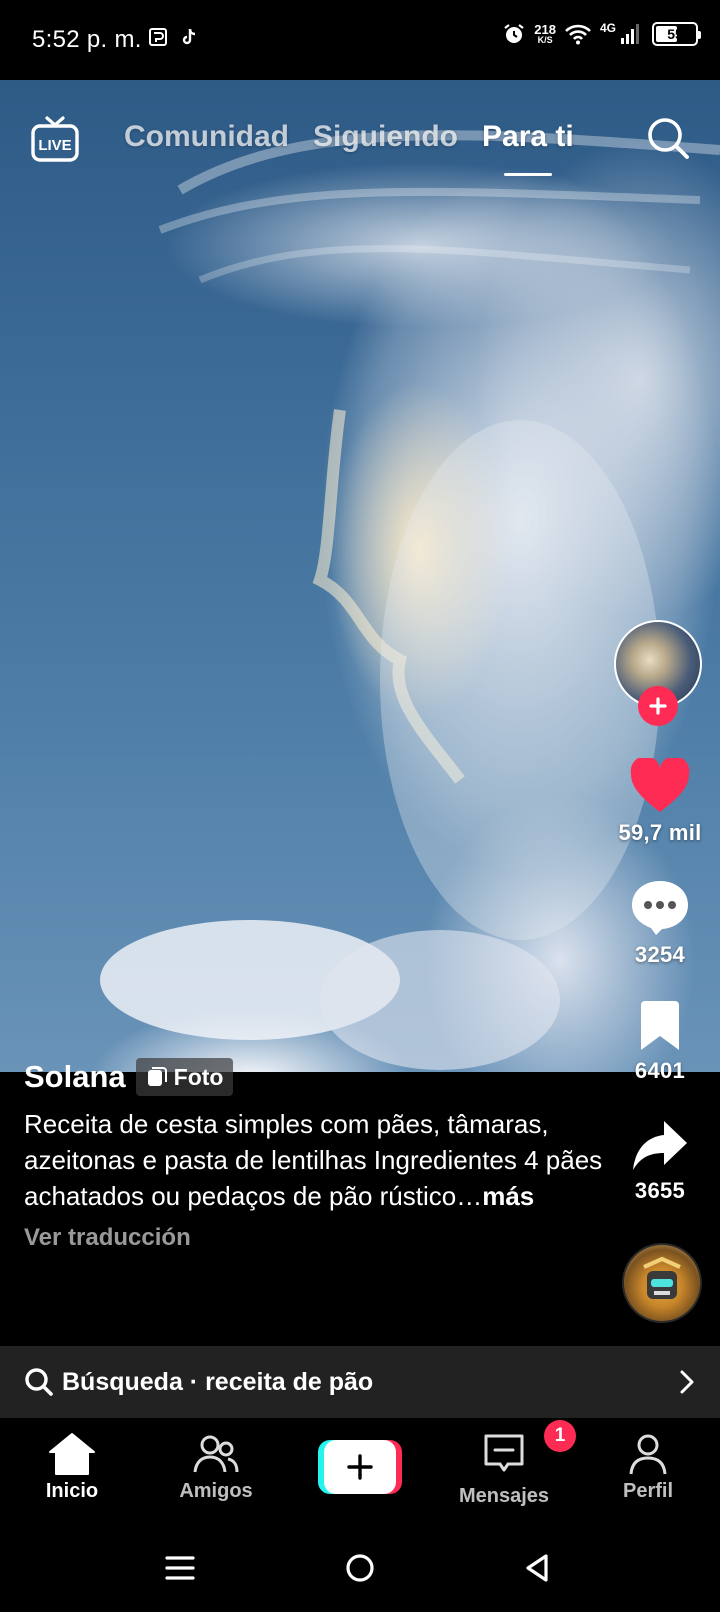 This screenshot has width=720, height=1612. What do you see at coordinates (173, 37) in the screenshot?
I see `status-notification-icons` at bounding box center [173, 37].